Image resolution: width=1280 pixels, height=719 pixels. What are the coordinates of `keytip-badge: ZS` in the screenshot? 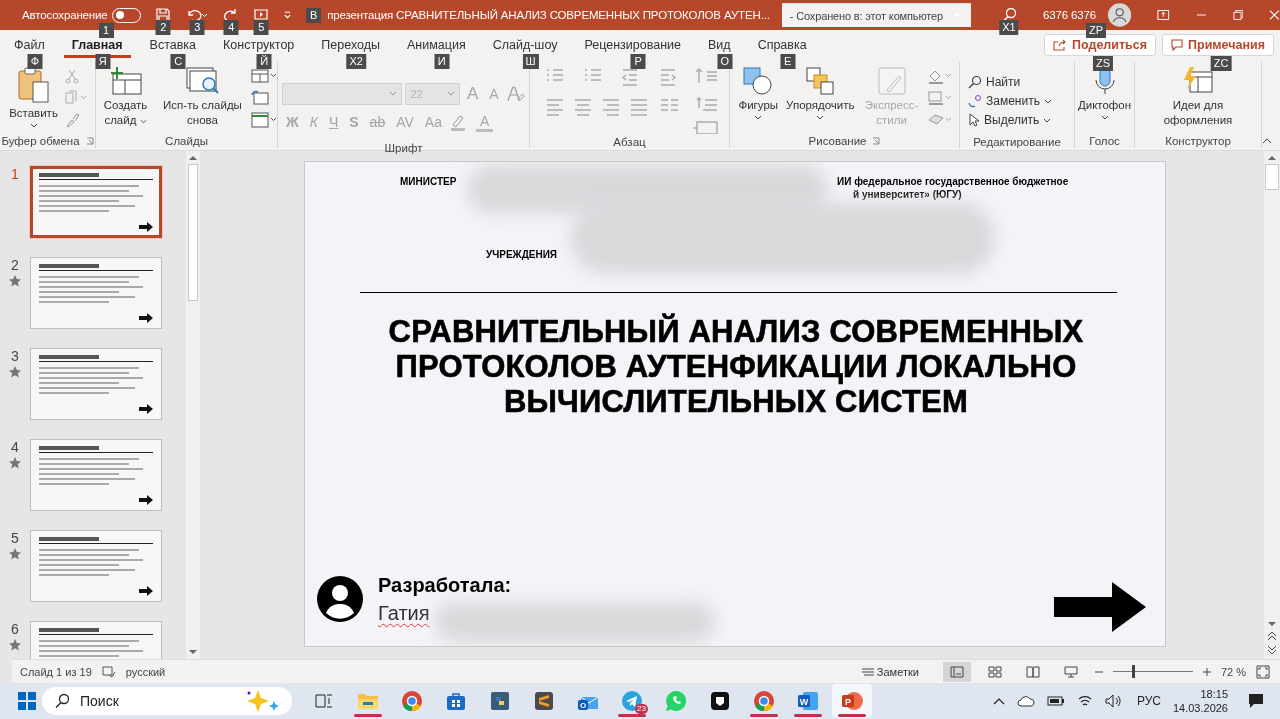 It's located at (1103, 63).